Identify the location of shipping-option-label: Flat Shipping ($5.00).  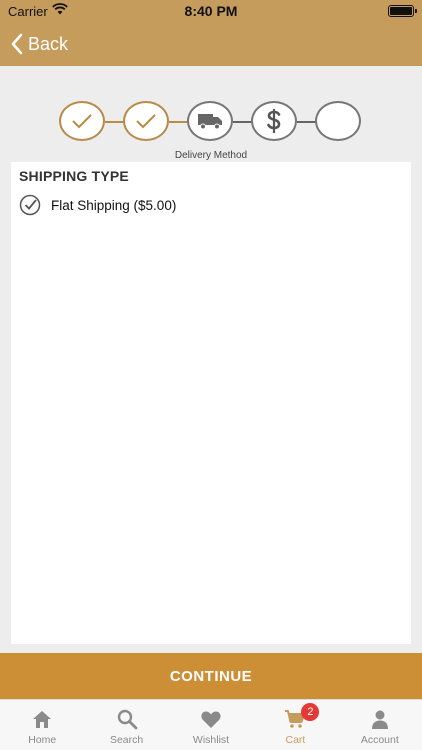
(114, 205).